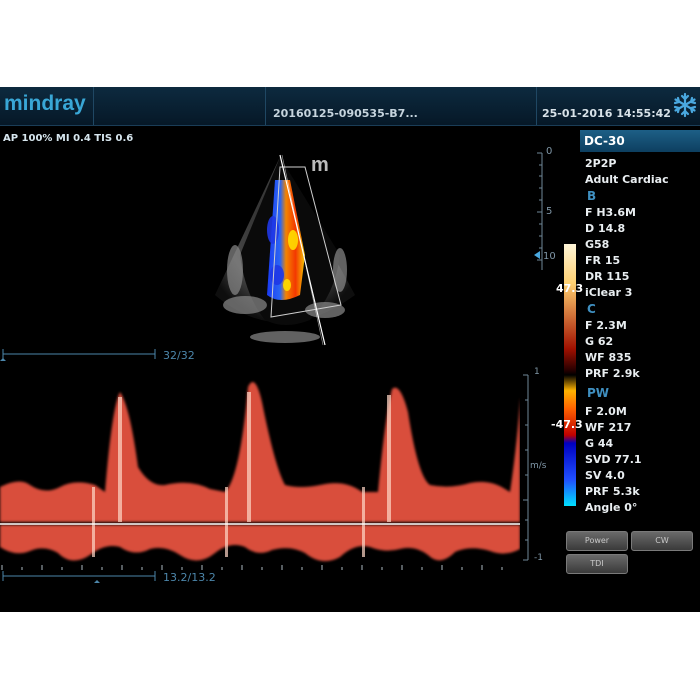  I want to click on b-param: DR 115, so click(607, 276).